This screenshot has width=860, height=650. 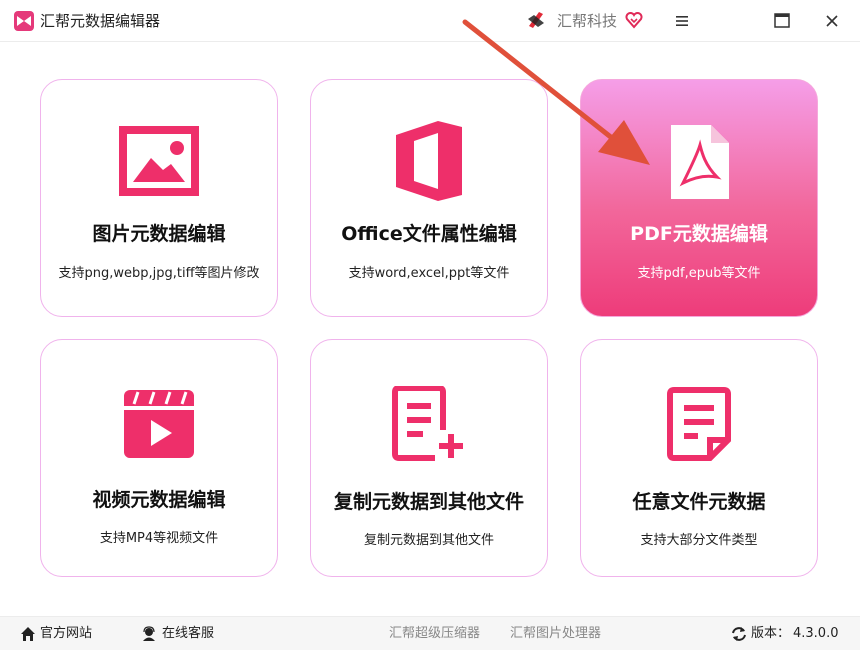 I want to click on app-logo-icon, so click(x=24, y=21).